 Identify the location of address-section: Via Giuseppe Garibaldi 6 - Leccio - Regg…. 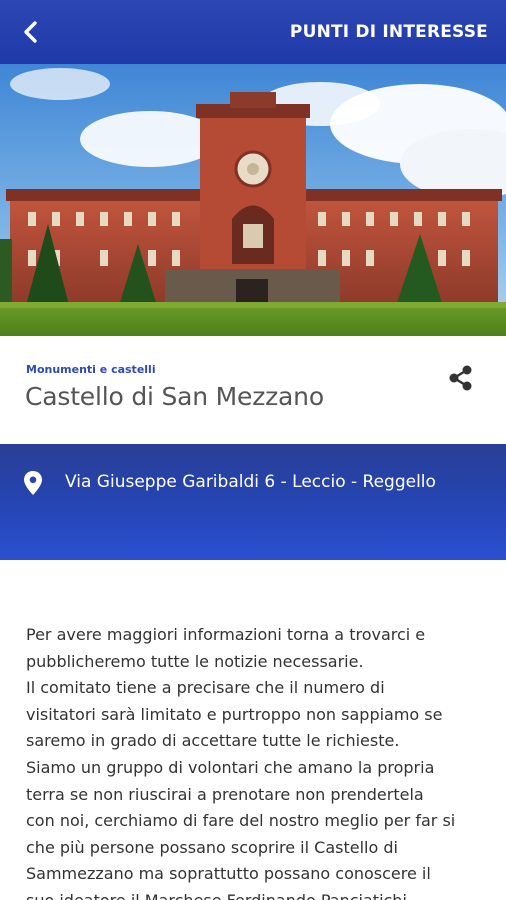
(253, 502).